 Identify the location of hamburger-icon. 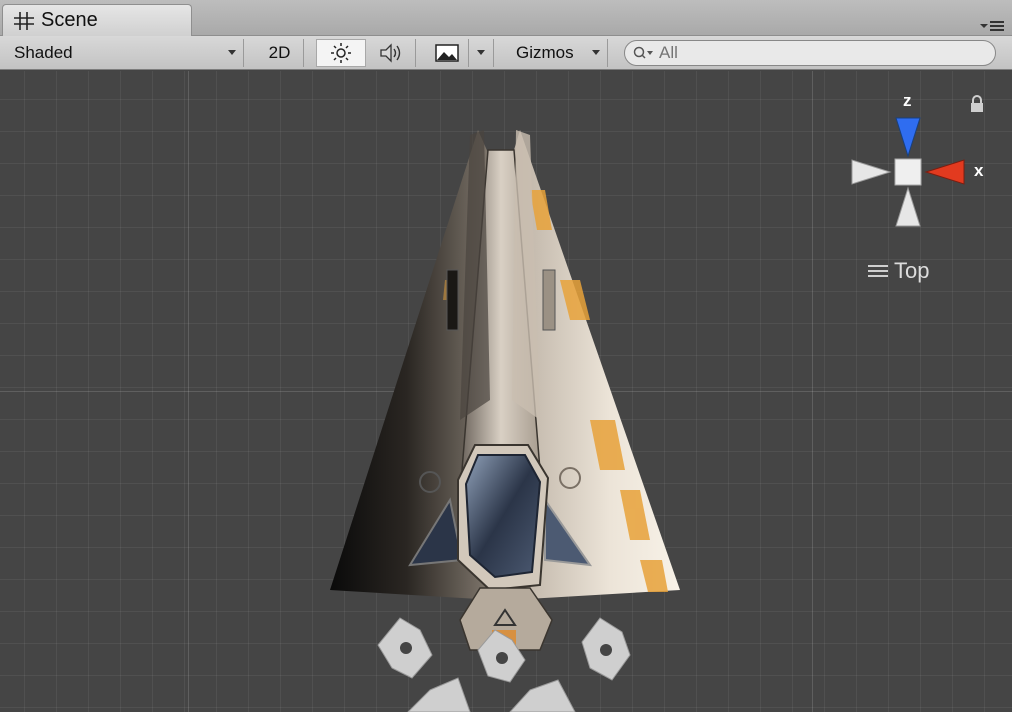
(878, 271).